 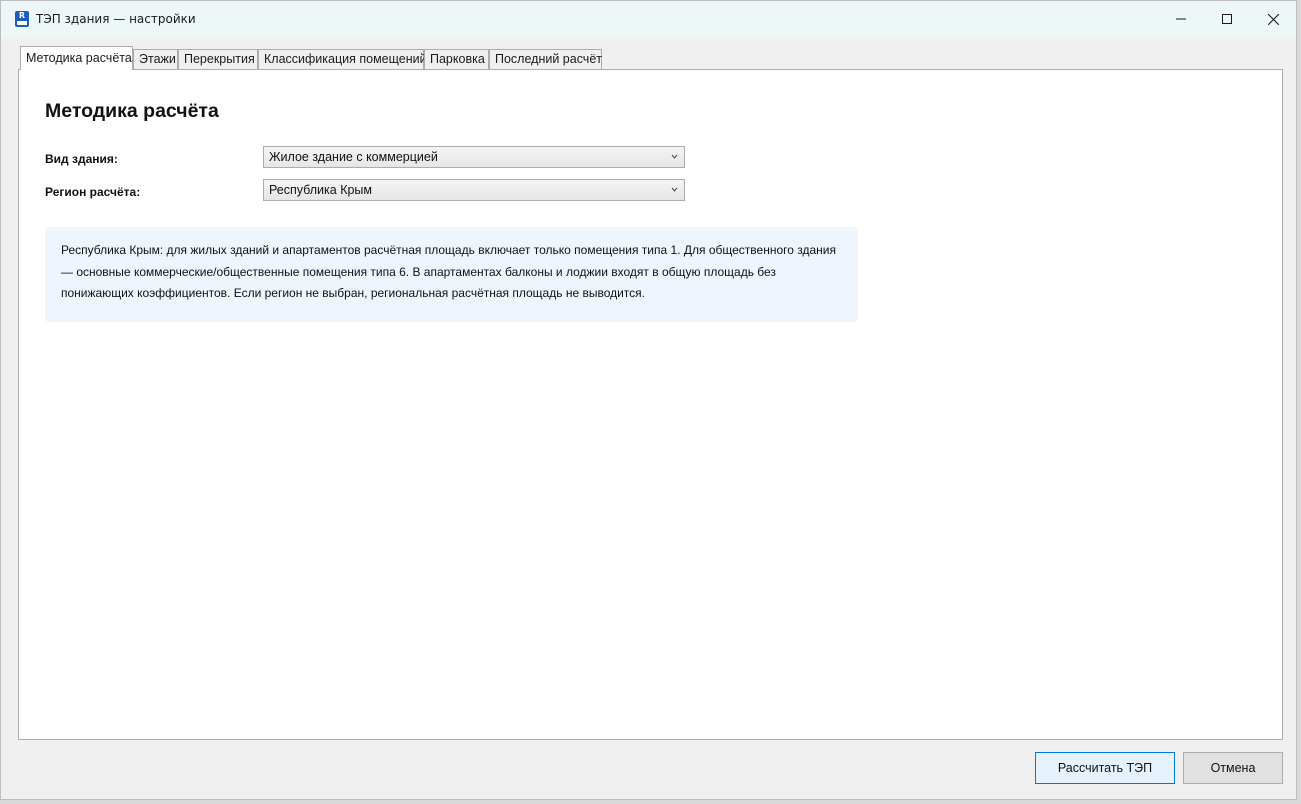 I want to click on building-type-label: Вид здания:, so click(x=81, y=159).